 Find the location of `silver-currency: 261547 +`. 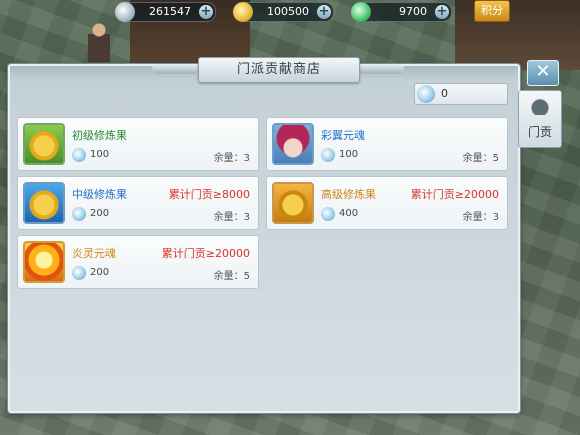

silver-currency: 261547 + is located at coordinates (165, 12).